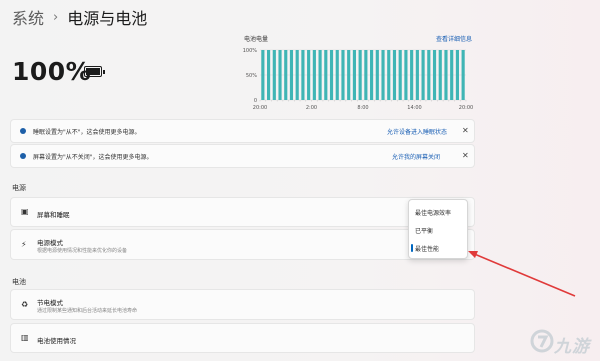 This screenshot has width=600, height=361. I want to click on annotation-arrow, so click(522, 274).